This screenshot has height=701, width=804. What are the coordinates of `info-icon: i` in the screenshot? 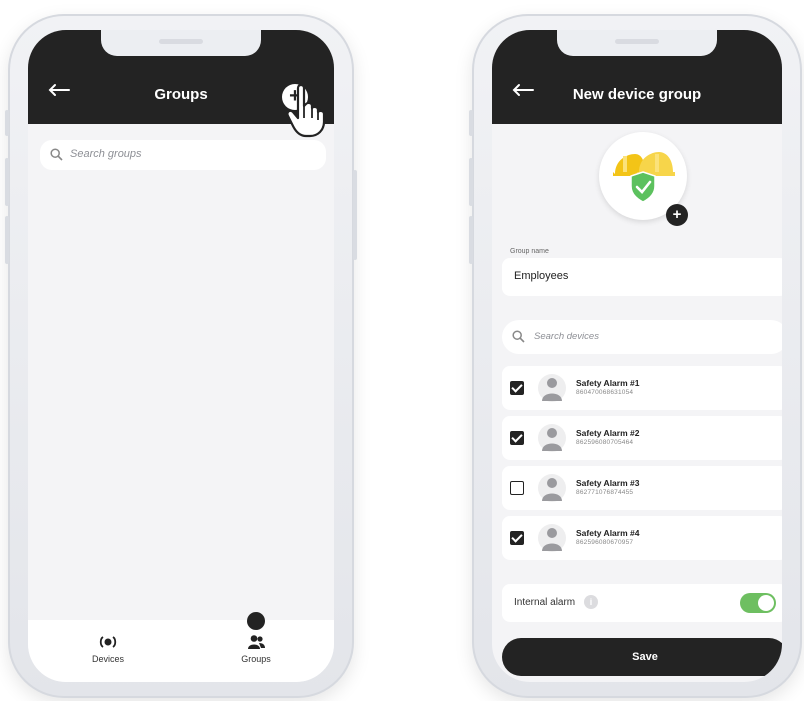 It's located at (591, 602).